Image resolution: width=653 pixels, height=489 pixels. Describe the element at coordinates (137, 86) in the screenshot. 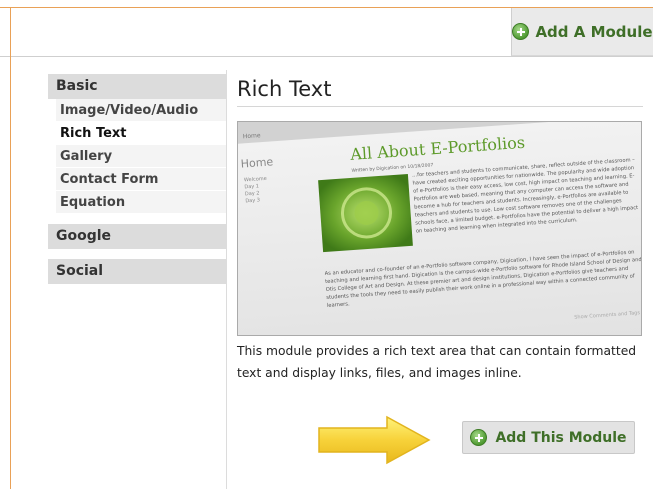

I see `sidebar-group-basic: Basic` at that location.